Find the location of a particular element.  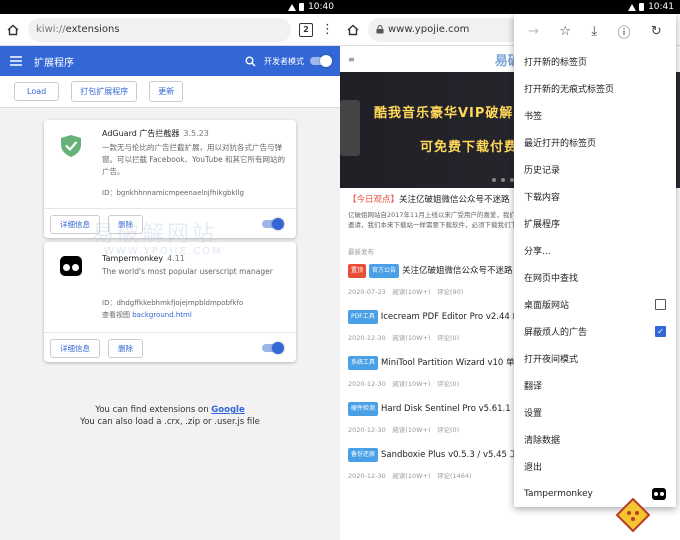

address-bar: kiwi://extensions 2 ⋮ is located at coordinates (170, 30).